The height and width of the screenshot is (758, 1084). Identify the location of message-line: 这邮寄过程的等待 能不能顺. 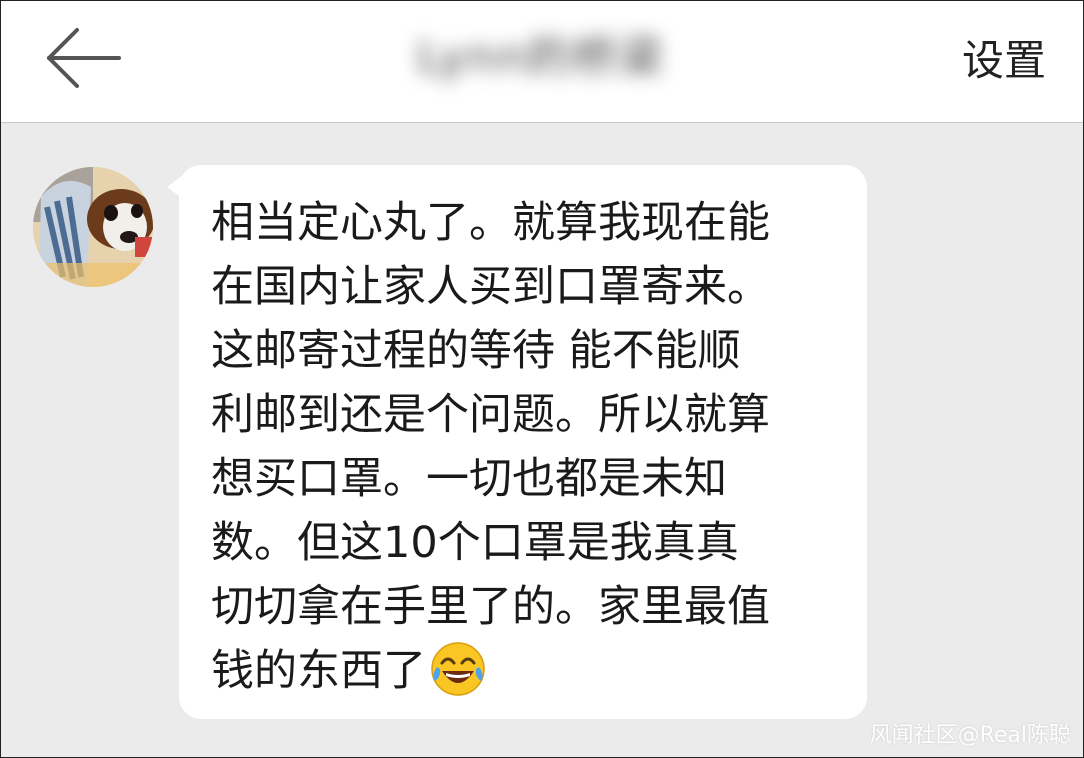
(476, 351).